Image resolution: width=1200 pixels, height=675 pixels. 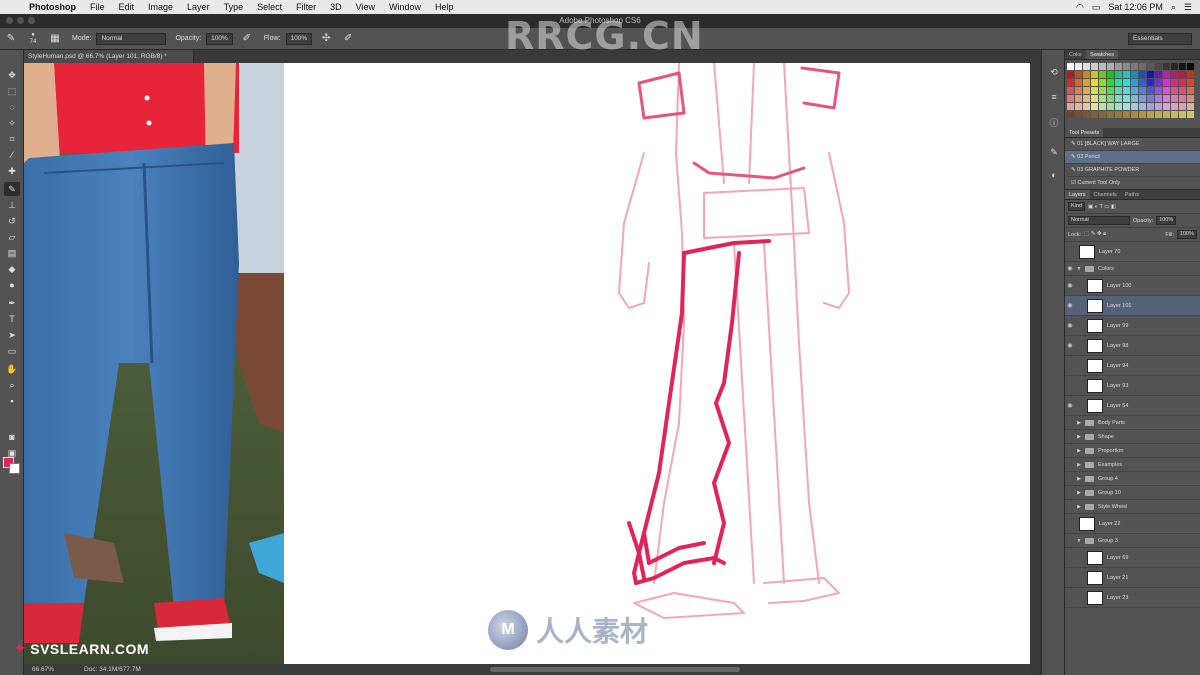 I want to click on layer-row: Layer 21, so click(x=1132, y=578).